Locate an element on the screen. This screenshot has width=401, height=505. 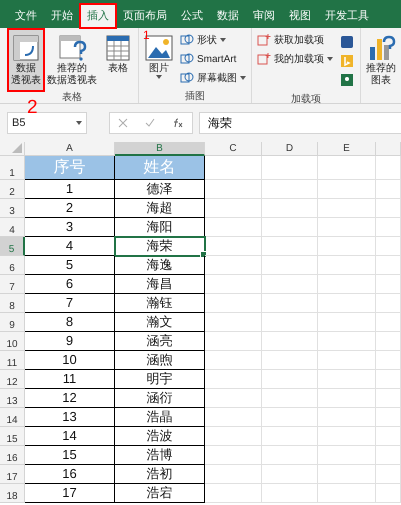
table-cell: 12 is located at coordinates (70, 398).